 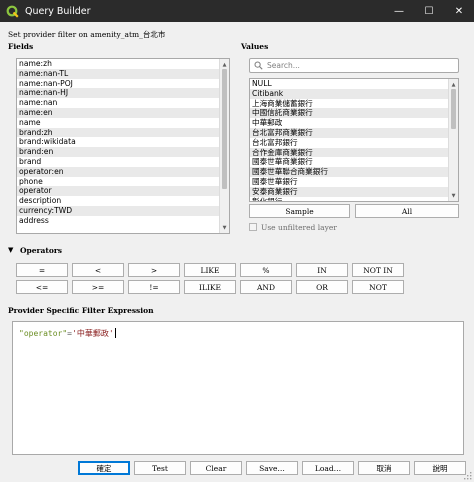 I want to click on list-item: name:zh, so click(x=123, y=64).